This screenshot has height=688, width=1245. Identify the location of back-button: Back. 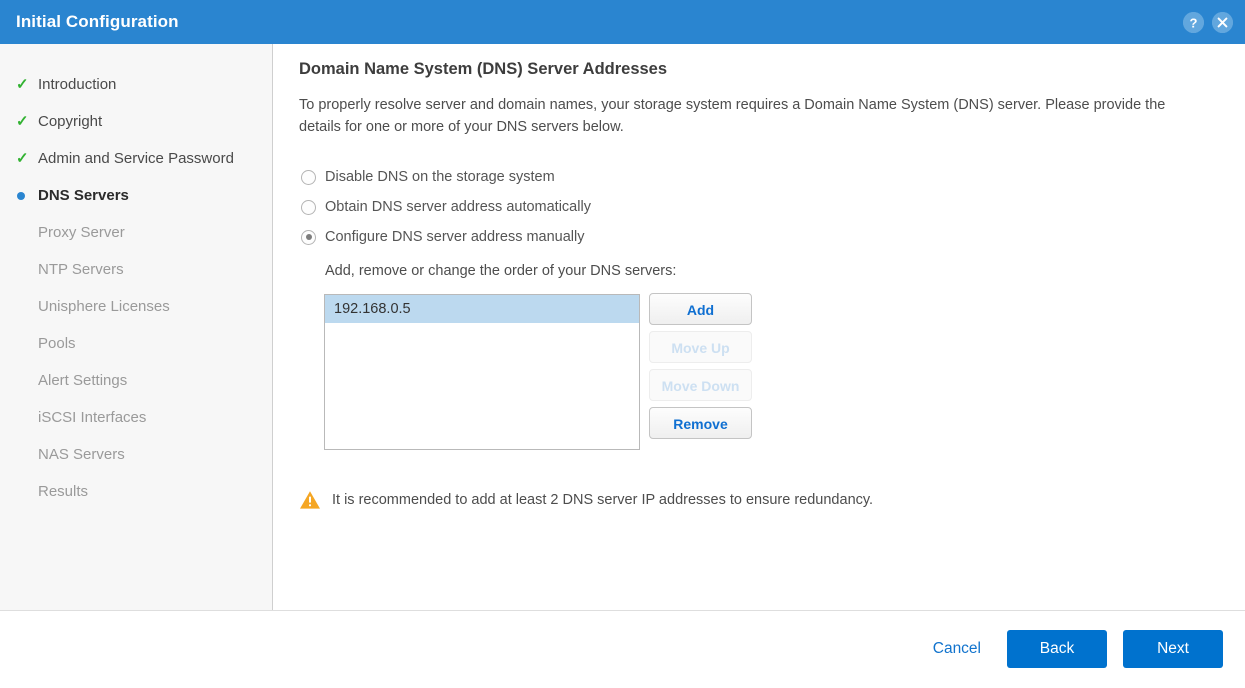
(1057, 649).